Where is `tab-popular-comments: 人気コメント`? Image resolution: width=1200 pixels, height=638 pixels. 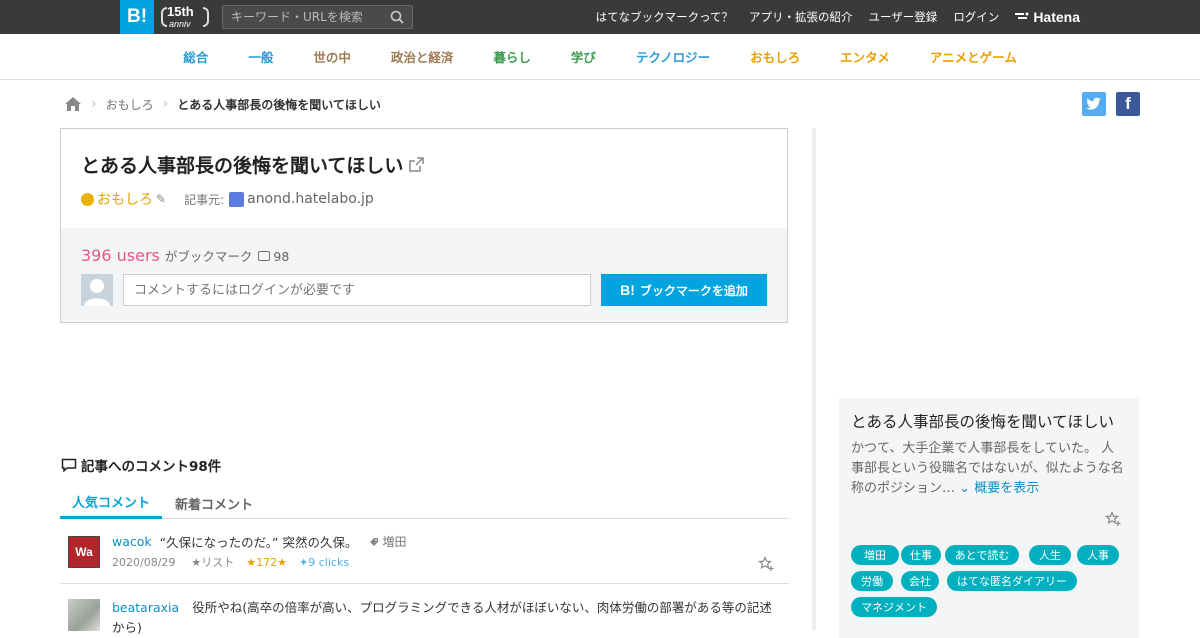
tab-popular-comments: 人気コメント is located at coordinates (111, 503).